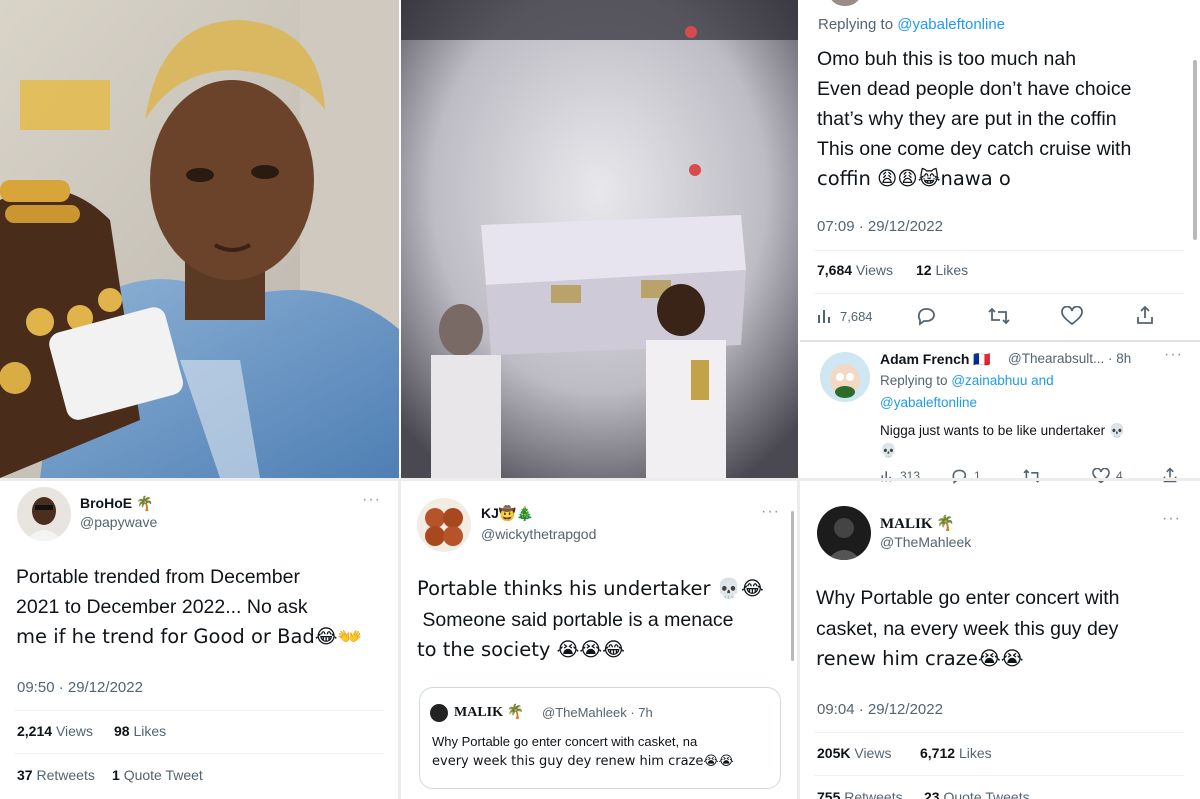 The width and height of the screenshot is (1200, 799). What do you see at coordinates (920, 658) in the screenshot?
I see `tweet-text-line: renew him craze😭😭` at bounding box center [920, 658].